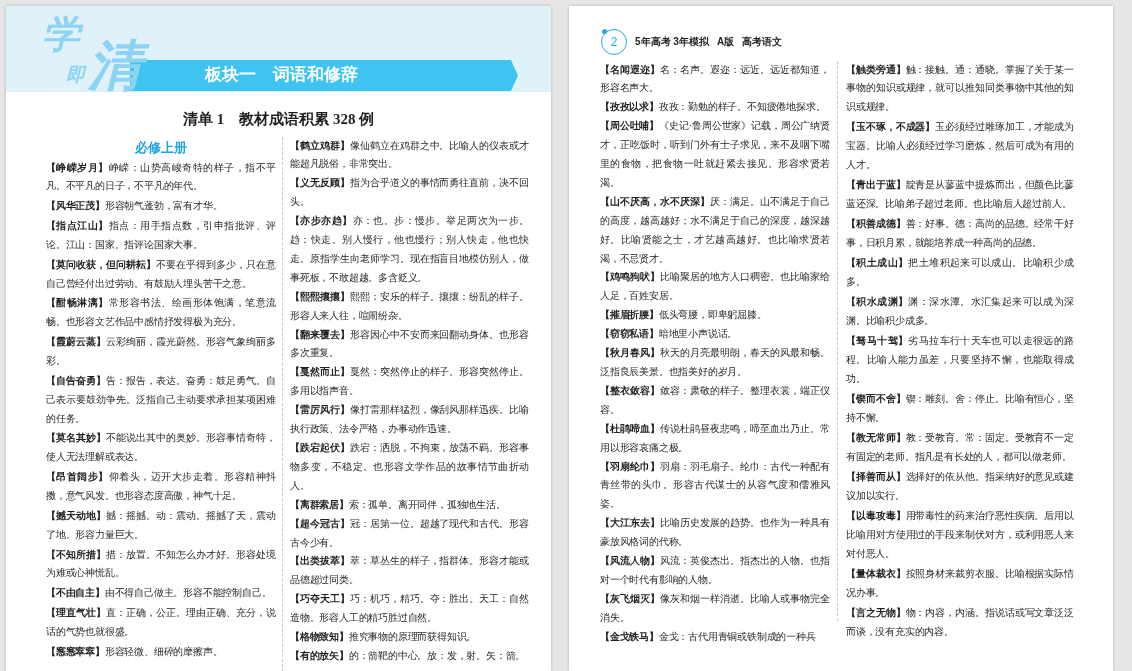 This screenshot has width=1132, height=671. Describe the element at coordinates (161, 448) in the screenshot. I see `idiom-entry: 【莫名其妙】不能说出其中的奥妙。形容事情奇特，使人无法理解或表达。` at that location.